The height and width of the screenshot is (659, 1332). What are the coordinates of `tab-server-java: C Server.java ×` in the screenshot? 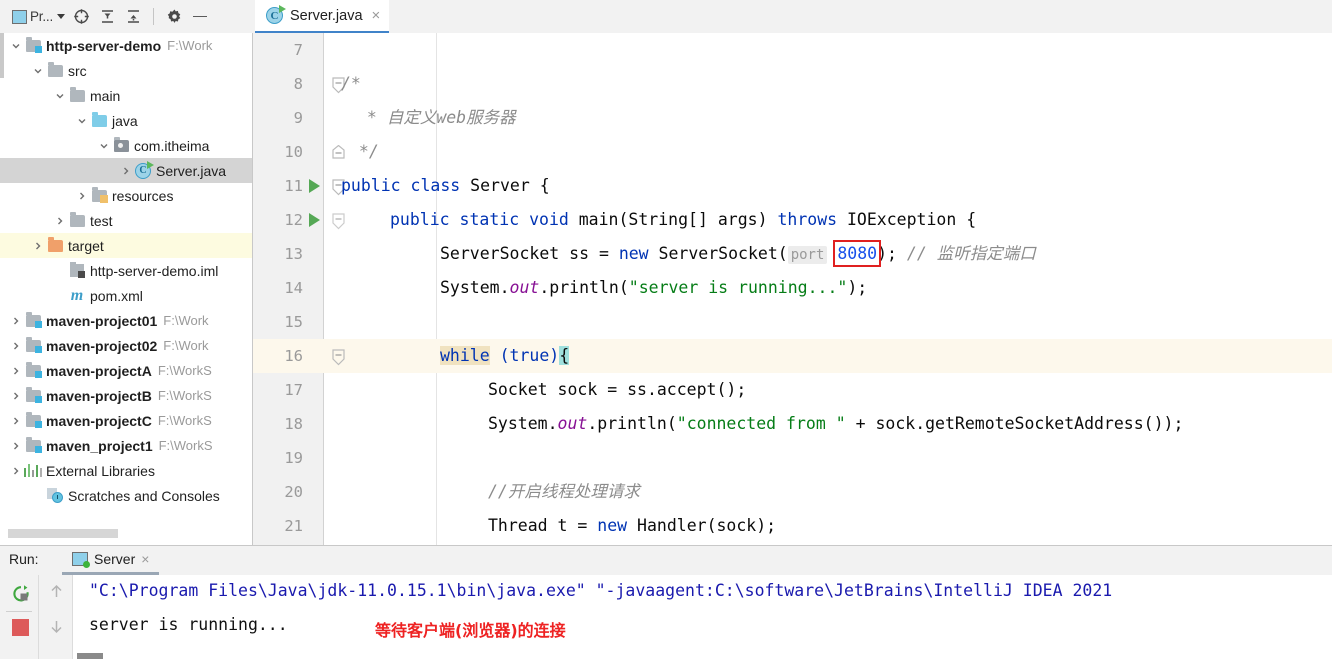 It's located at (322, 16).